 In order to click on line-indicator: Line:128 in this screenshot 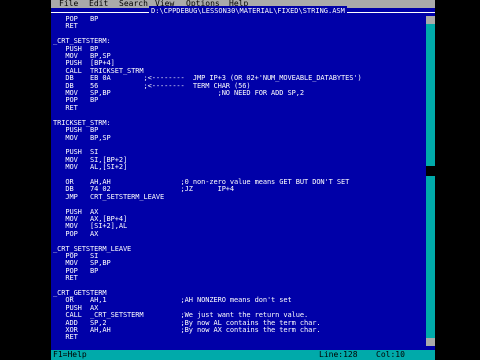, I will do `click(338, 354)`.